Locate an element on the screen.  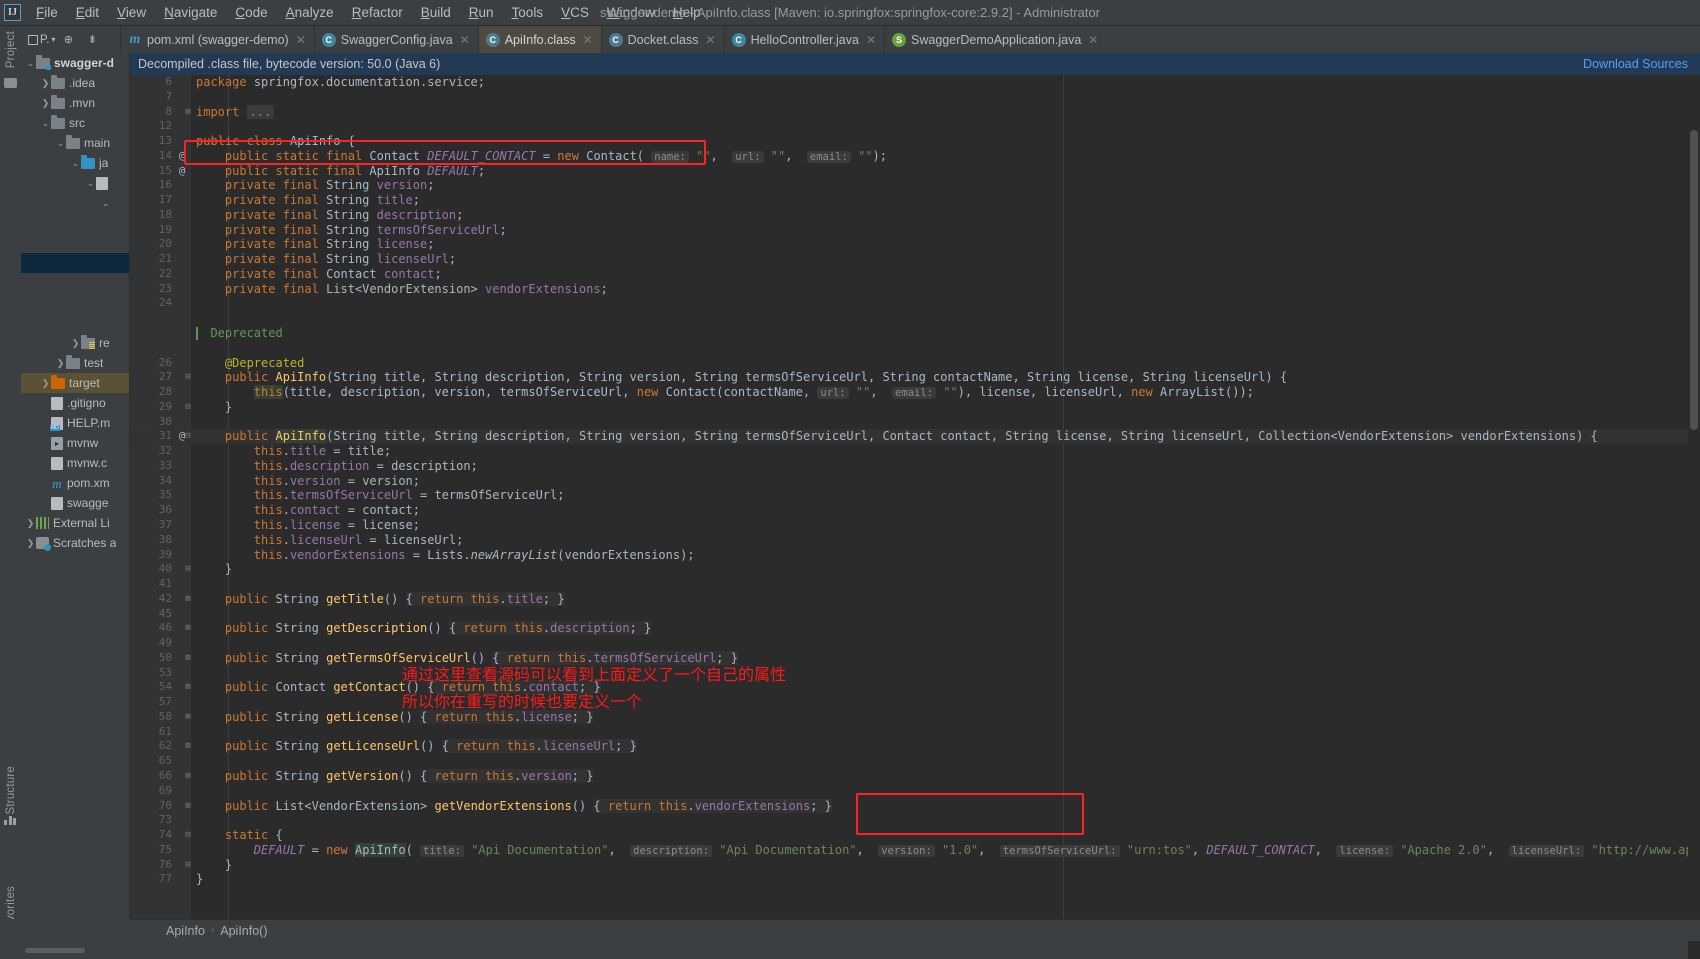
tab-docket-class: C Docket.class ✕ is located at coordinates (662, 39).